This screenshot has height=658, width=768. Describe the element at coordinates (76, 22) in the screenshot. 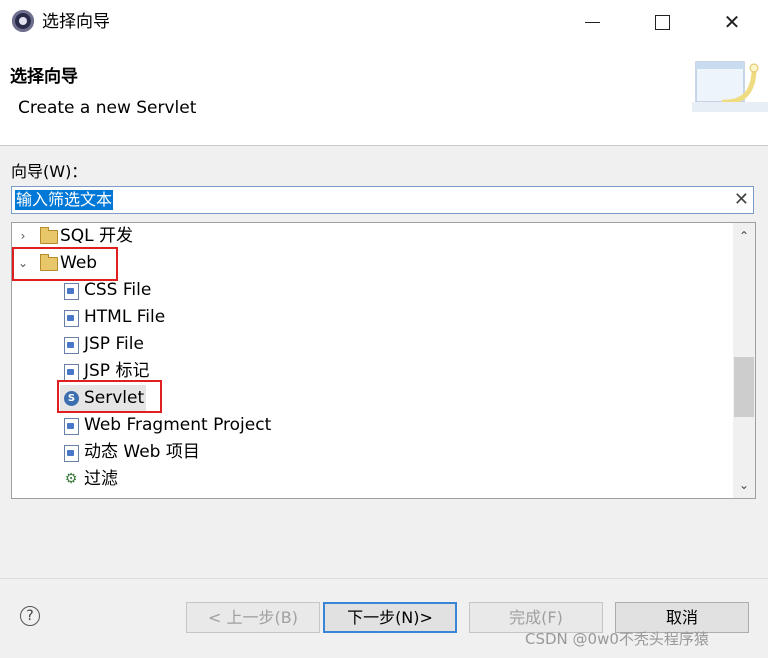

I see `window-title: 选择向导` at that location.